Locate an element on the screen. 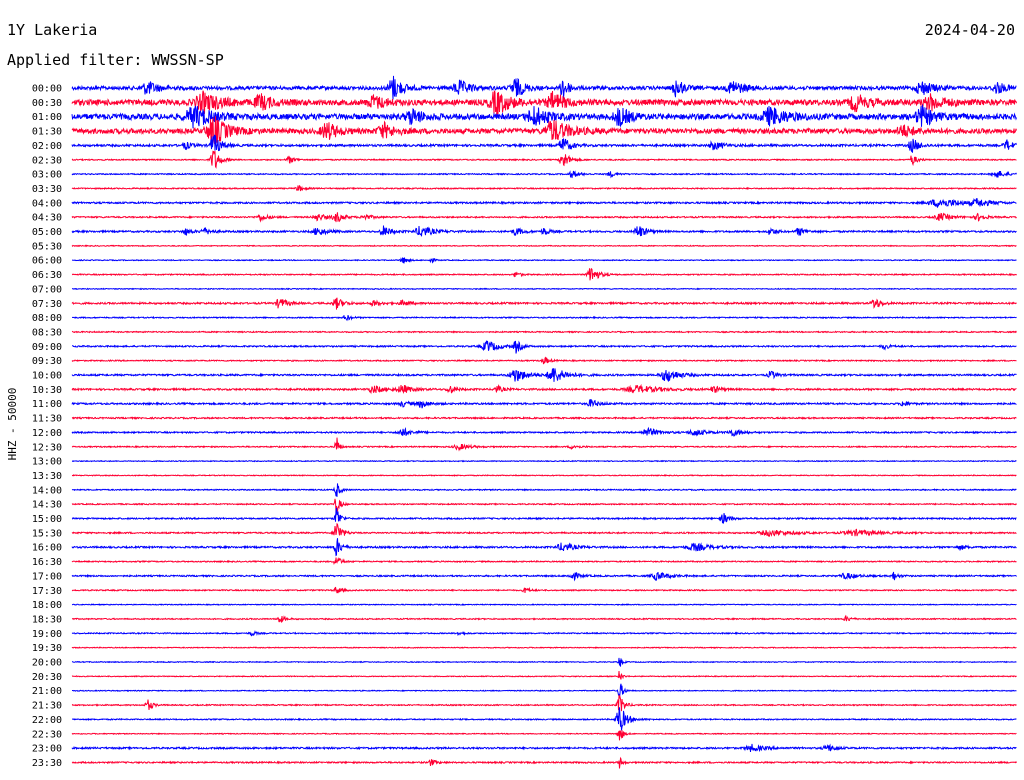  time-tick-label: 08:30 is located at coordinates (47, 332).